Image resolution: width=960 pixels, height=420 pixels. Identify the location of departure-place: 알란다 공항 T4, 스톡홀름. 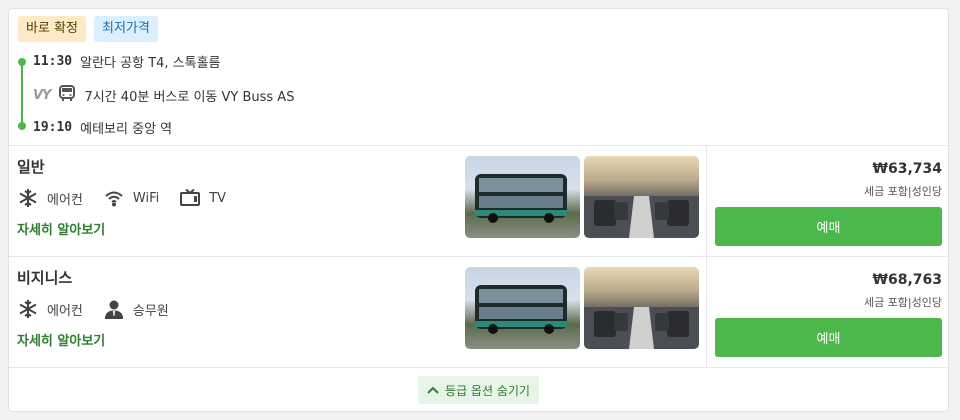
(150, 63).